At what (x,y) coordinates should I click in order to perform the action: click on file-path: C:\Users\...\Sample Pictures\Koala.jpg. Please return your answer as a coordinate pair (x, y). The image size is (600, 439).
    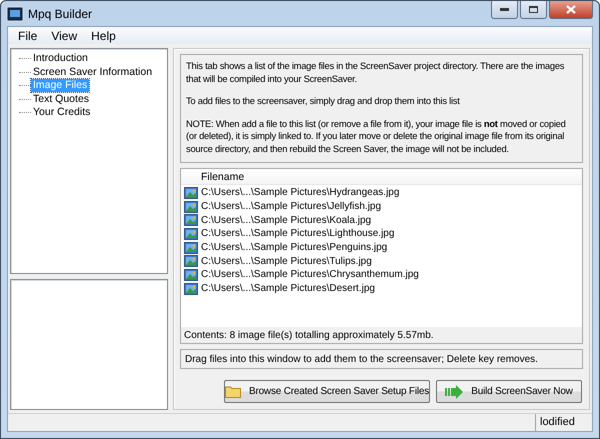
    Looking at the image, I should click on (286, 220).